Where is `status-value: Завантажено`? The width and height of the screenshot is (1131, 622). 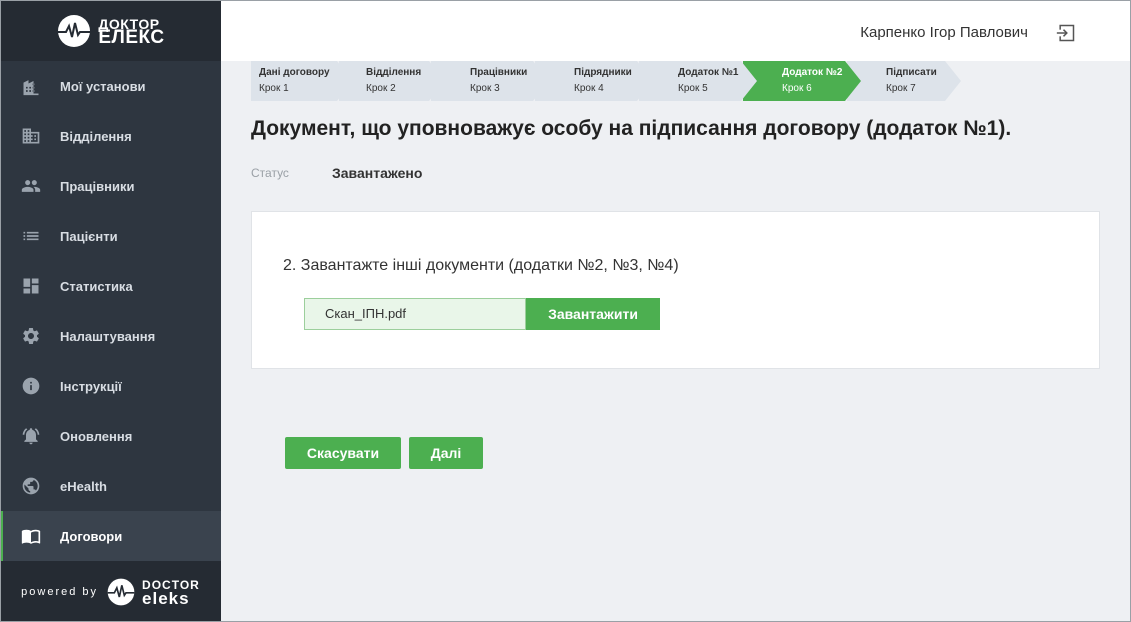
status-value: Завантажено is located at coordinates (377, 173).